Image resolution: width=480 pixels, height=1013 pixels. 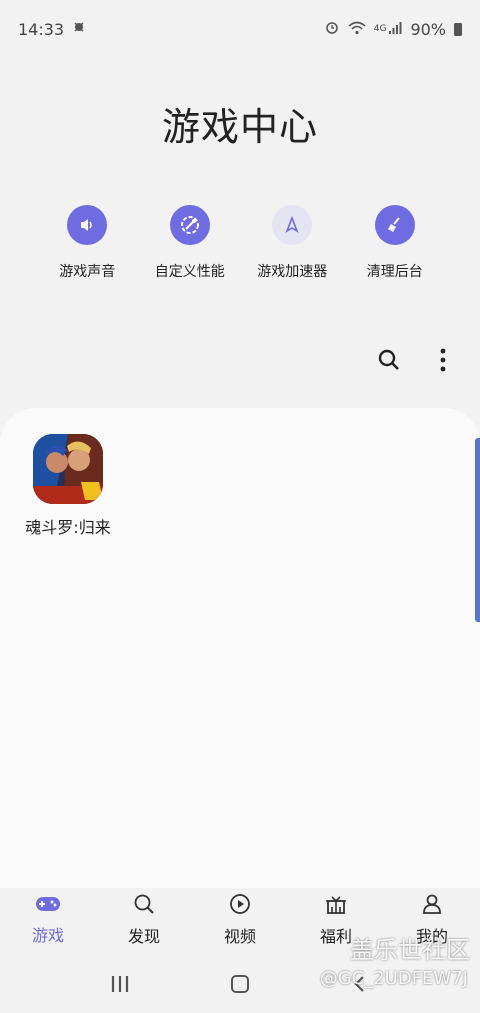 I want to click on notification-icon, so click(x=79, y=29).